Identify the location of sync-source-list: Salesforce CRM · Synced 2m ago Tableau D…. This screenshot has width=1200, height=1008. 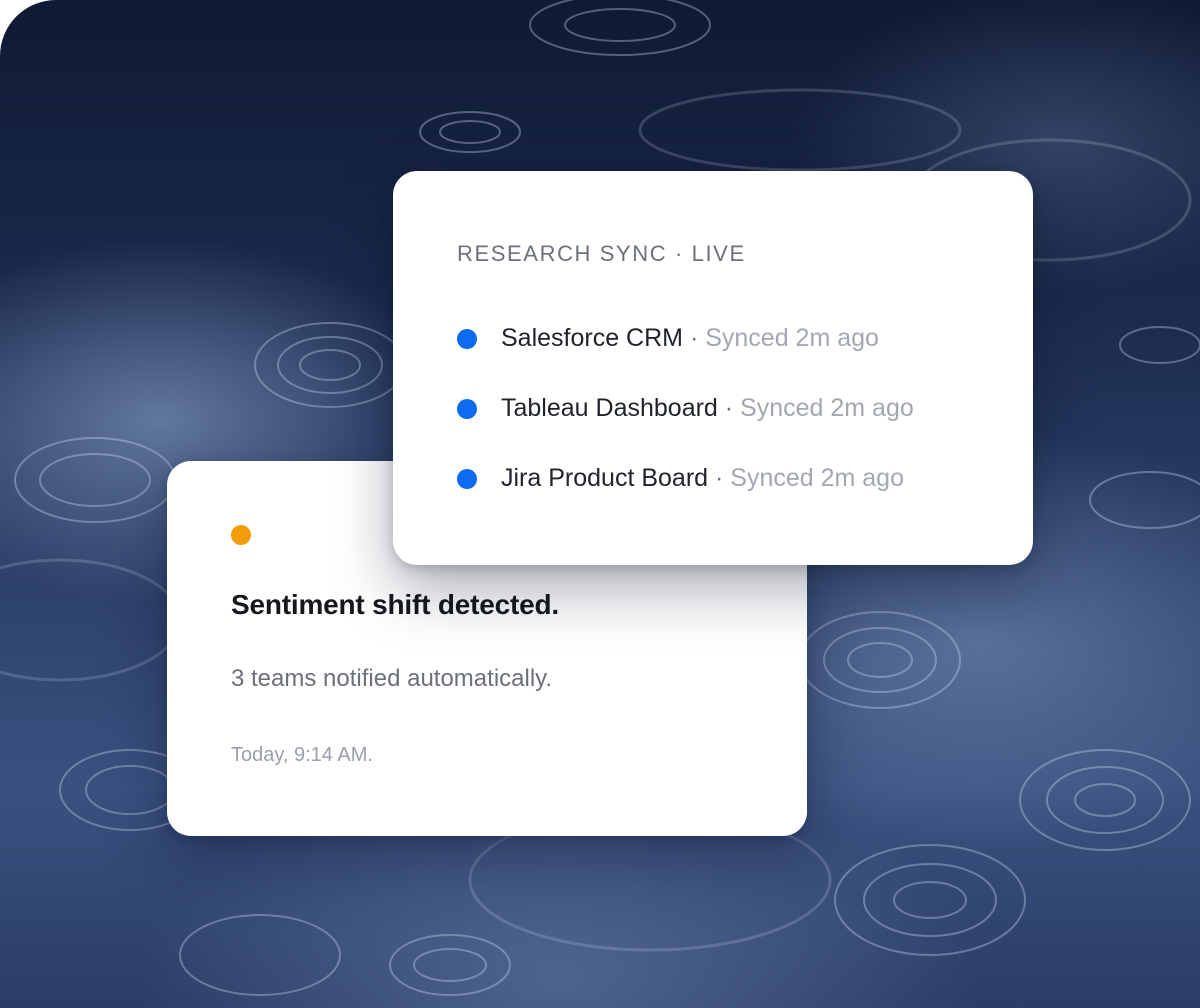
(685, 426).